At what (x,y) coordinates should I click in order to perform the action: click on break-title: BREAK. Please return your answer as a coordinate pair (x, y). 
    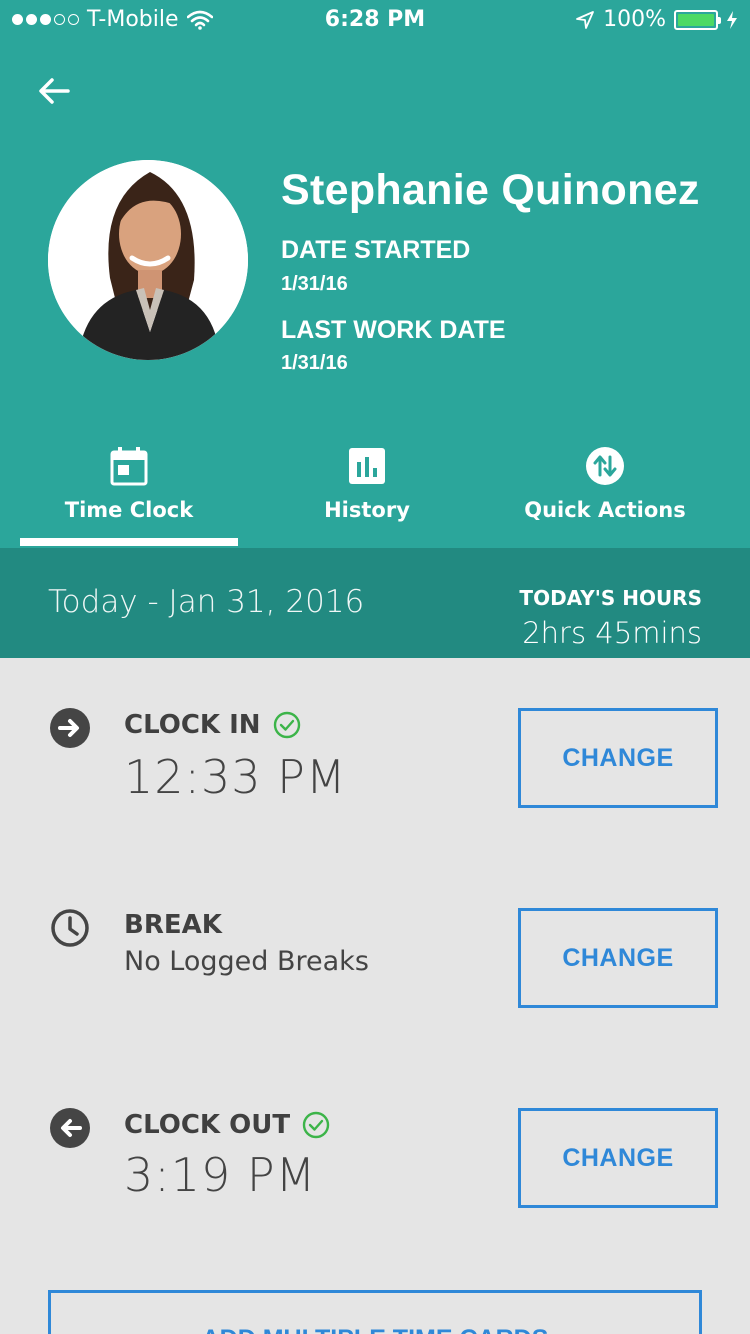
    Looking at the image, I should click on (173, 925).